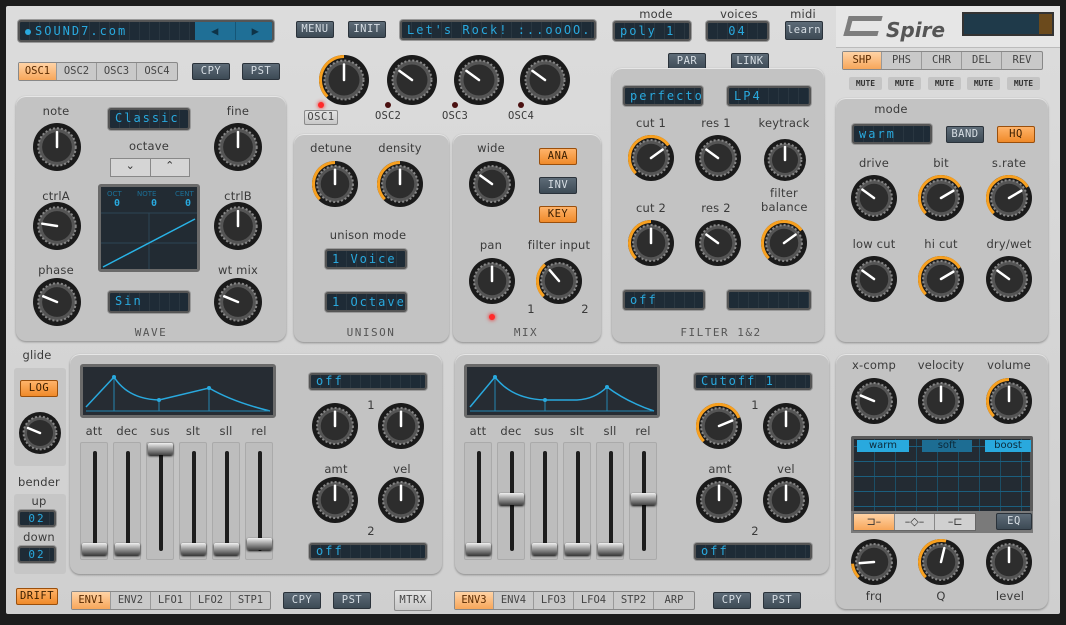 This screenshot has width=1066, height=625. Describe the element at coordinates (558, 214) in the screenshot. I see `key-button: KEY` at that location.